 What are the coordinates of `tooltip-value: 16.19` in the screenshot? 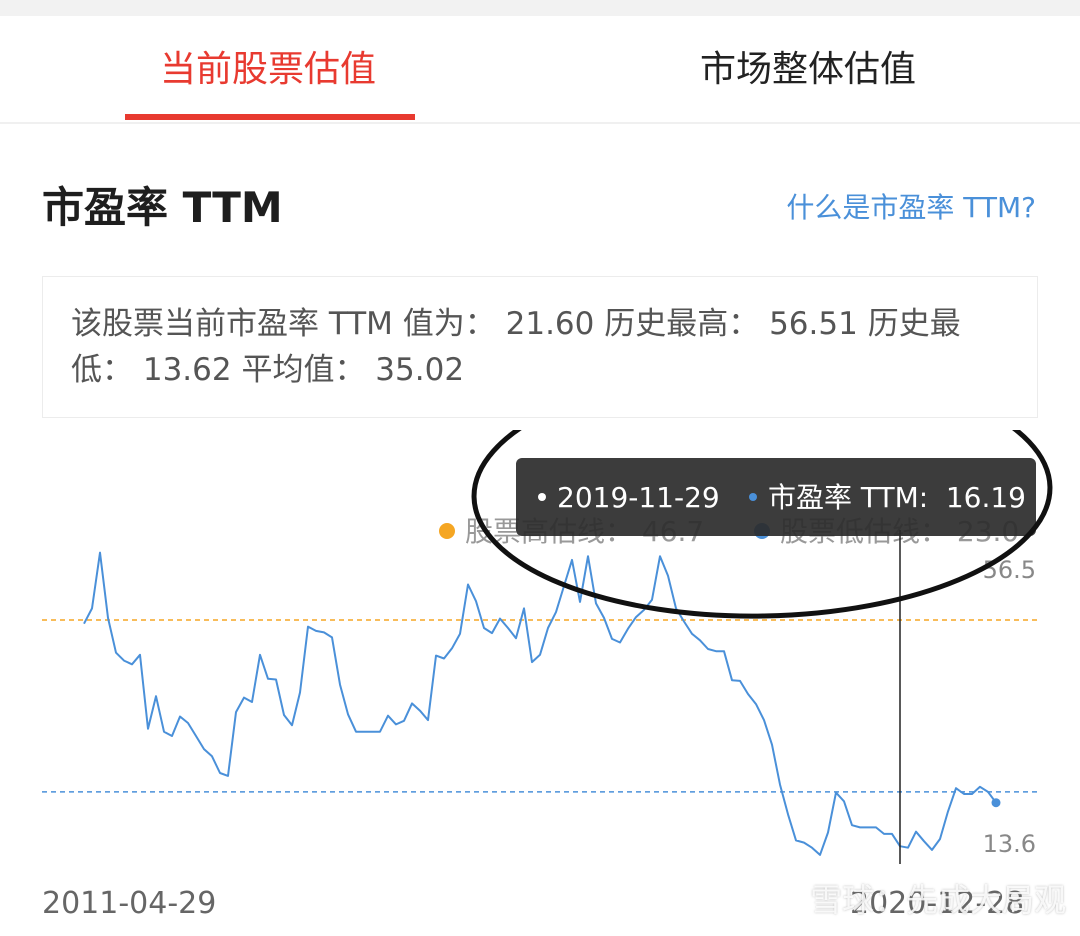 It's located at (986, 497).